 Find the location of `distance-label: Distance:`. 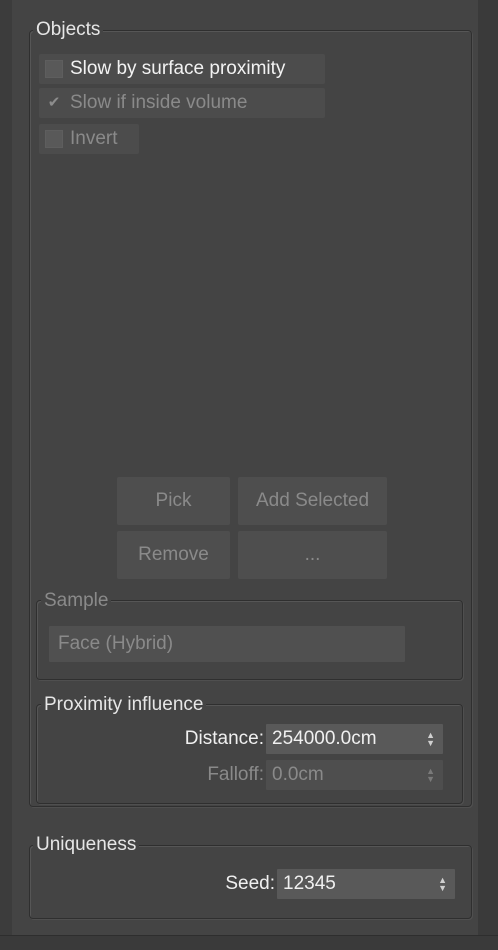

distance-label: Distance: is located at coordinates (224, 738).